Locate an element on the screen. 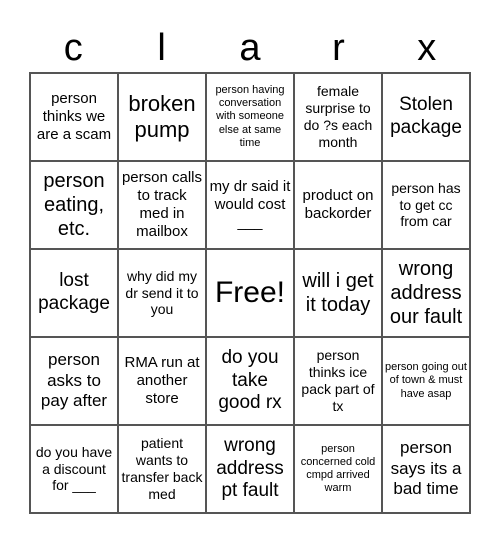  bingo-cell: patient wants to transfer back med is located at coordinates (162, 469).